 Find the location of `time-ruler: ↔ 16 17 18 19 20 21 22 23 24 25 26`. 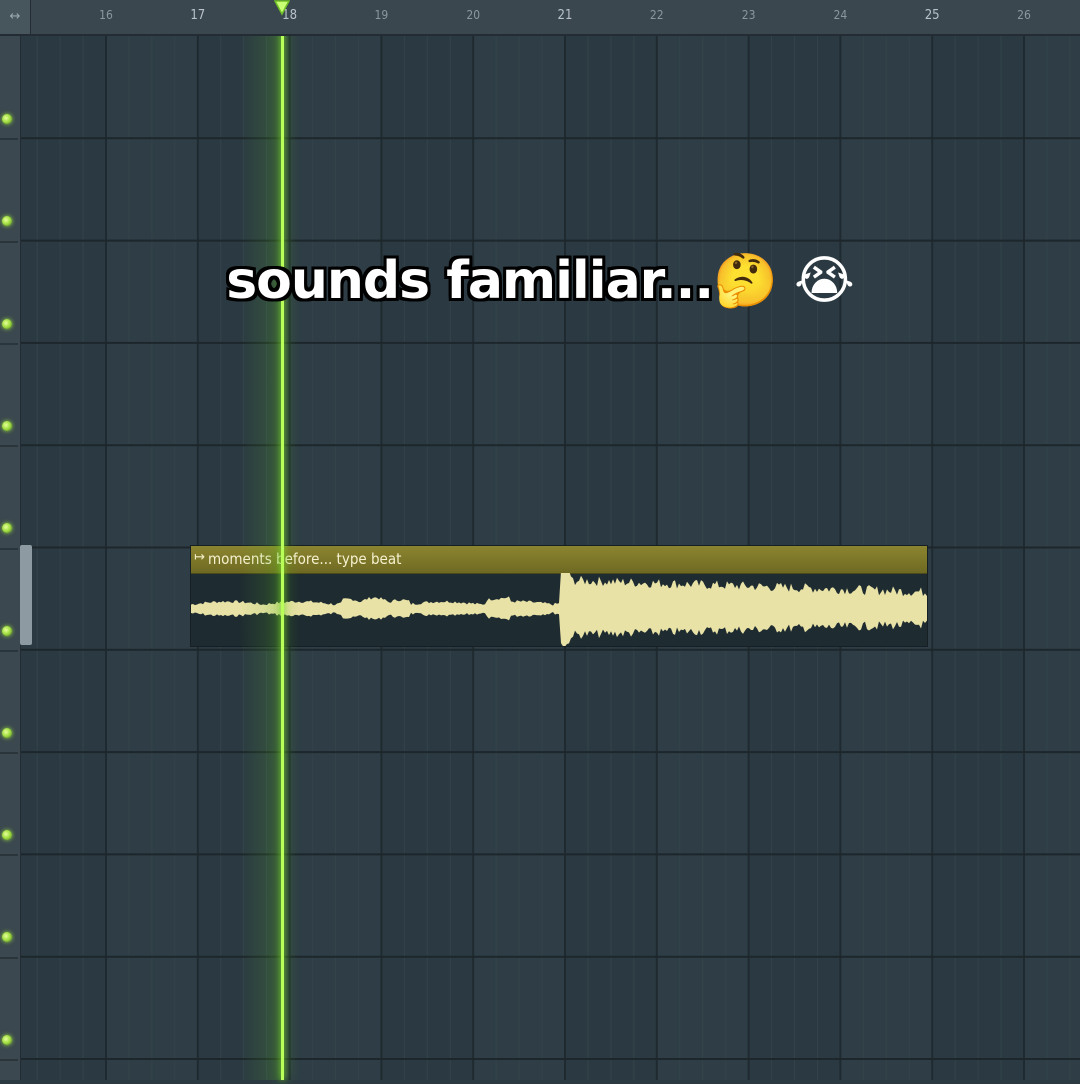

time-ruler: ↔ 16 17 18 19 20 21 22 23 24 25 26 is located at coordinates (540, 18).